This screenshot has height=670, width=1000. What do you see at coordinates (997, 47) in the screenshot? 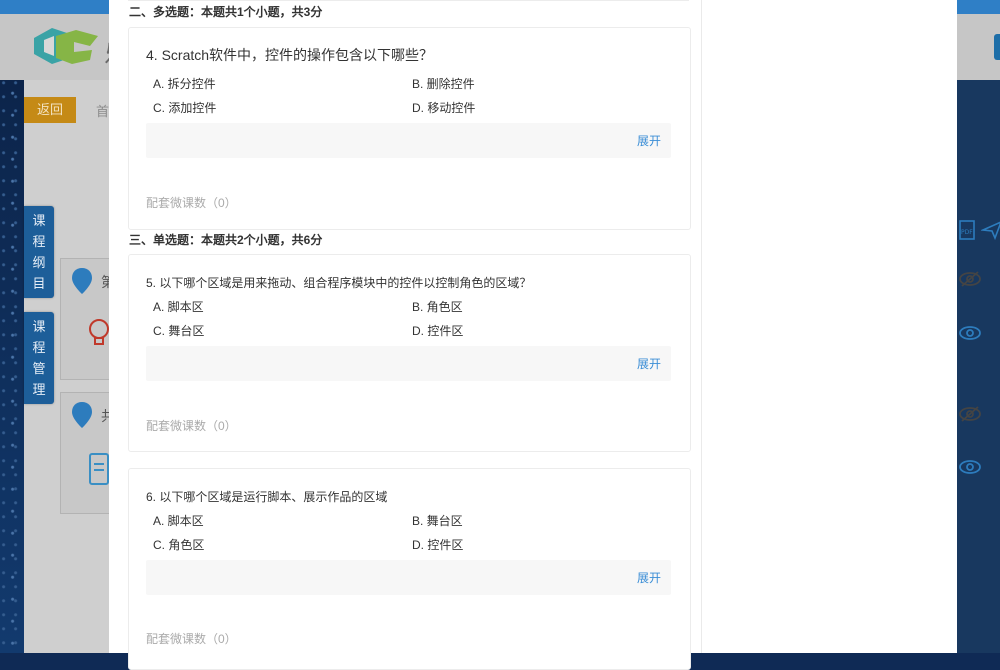
I see `header-button` at bounding box center [997, 47].